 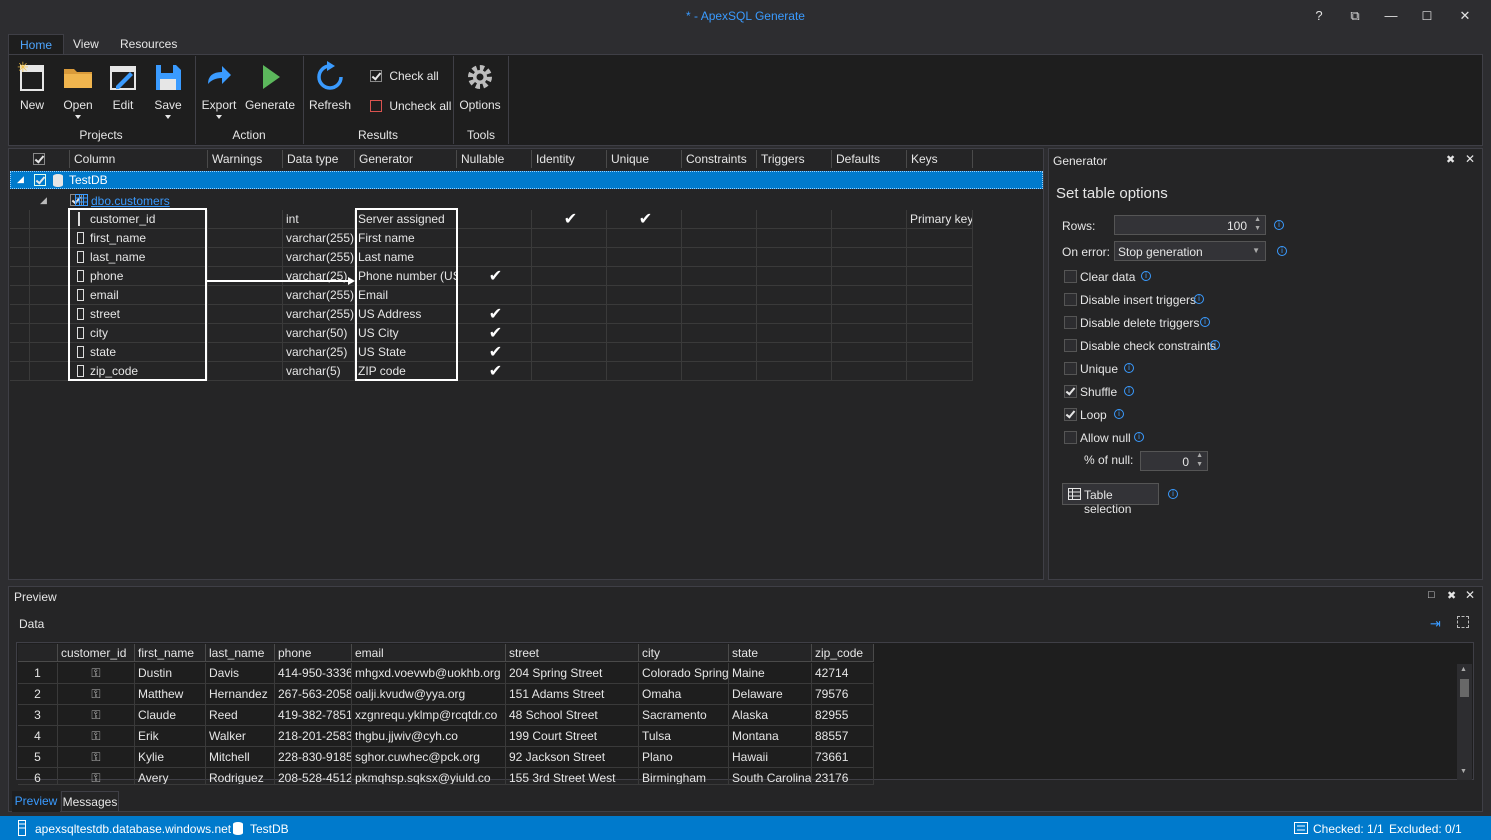 What do you see at coordinates (684, 776) in the screenshot?
I see `preview-cell-city: Birmingham` at bounding box center [684, 776].